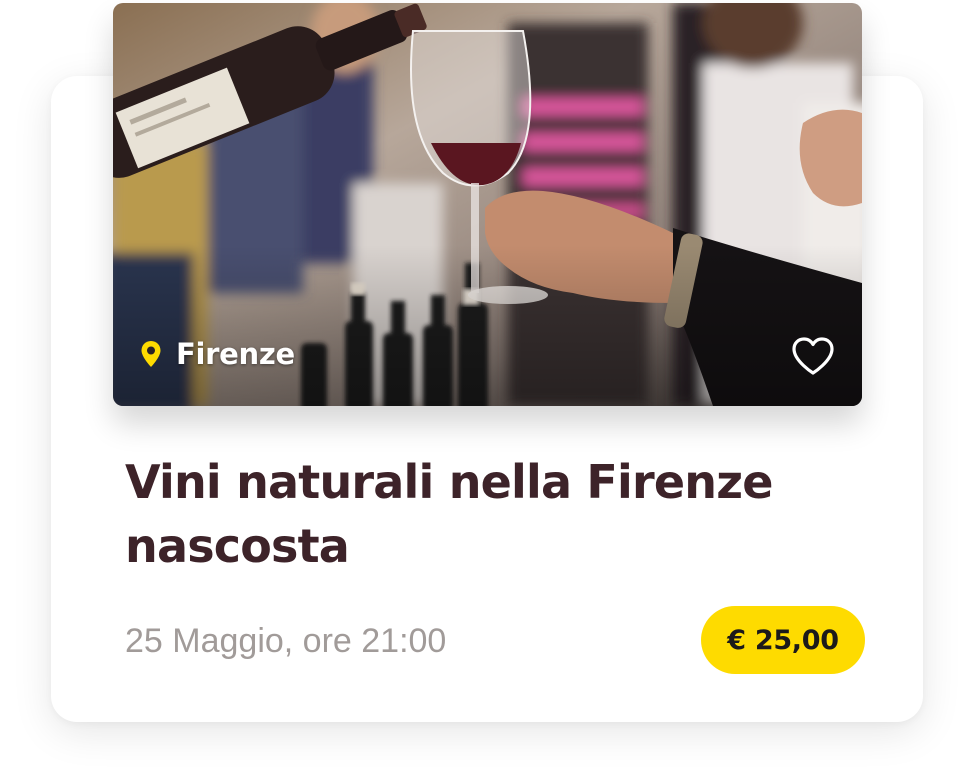  I want to click on map-pin-icon, so click(151, 354).